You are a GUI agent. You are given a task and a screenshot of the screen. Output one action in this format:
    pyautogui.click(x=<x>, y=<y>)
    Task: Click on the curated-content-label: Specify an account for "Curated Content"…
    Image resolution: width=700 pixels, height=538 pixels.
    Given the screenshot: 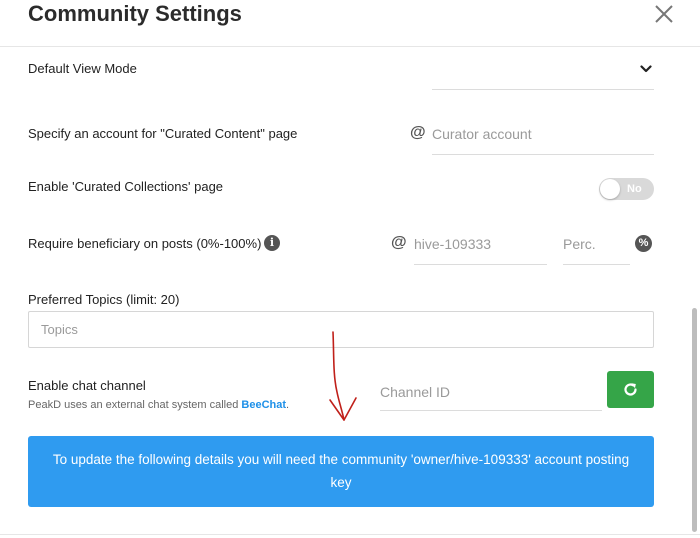 What is the action you would take?
    pyautogui.click(x=163, y=133)
    